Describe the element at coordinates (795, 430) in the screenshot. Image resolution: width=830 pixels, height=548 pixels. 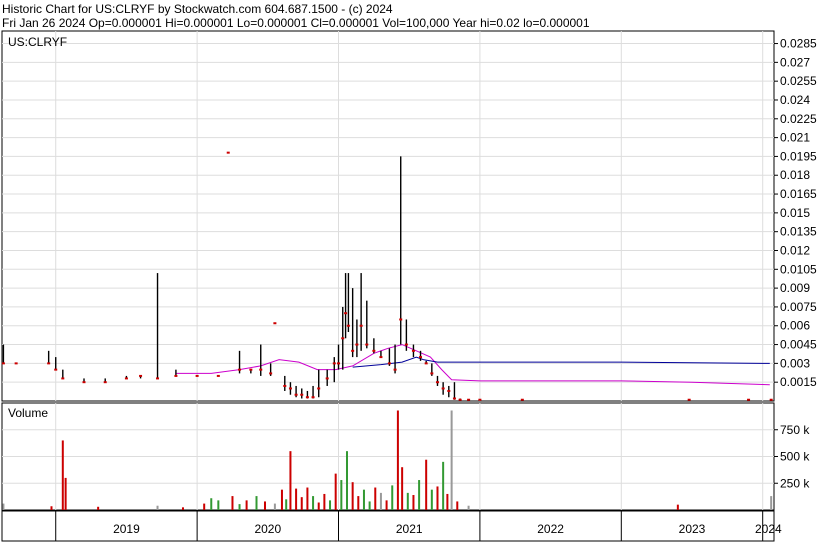
I see `volume-y-tick-label: 750 k` at that location.